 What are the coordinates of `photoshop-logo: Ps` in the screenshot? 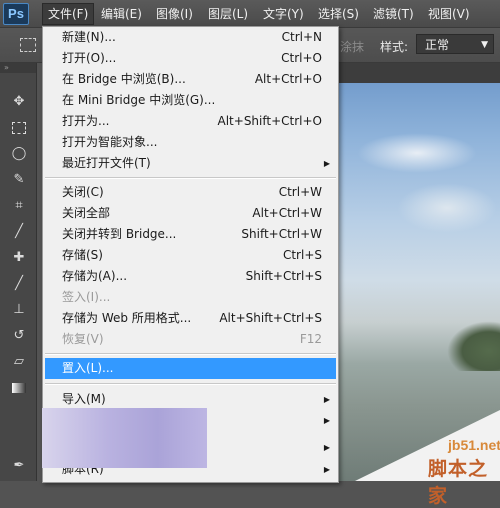 It's located at (16, 14).